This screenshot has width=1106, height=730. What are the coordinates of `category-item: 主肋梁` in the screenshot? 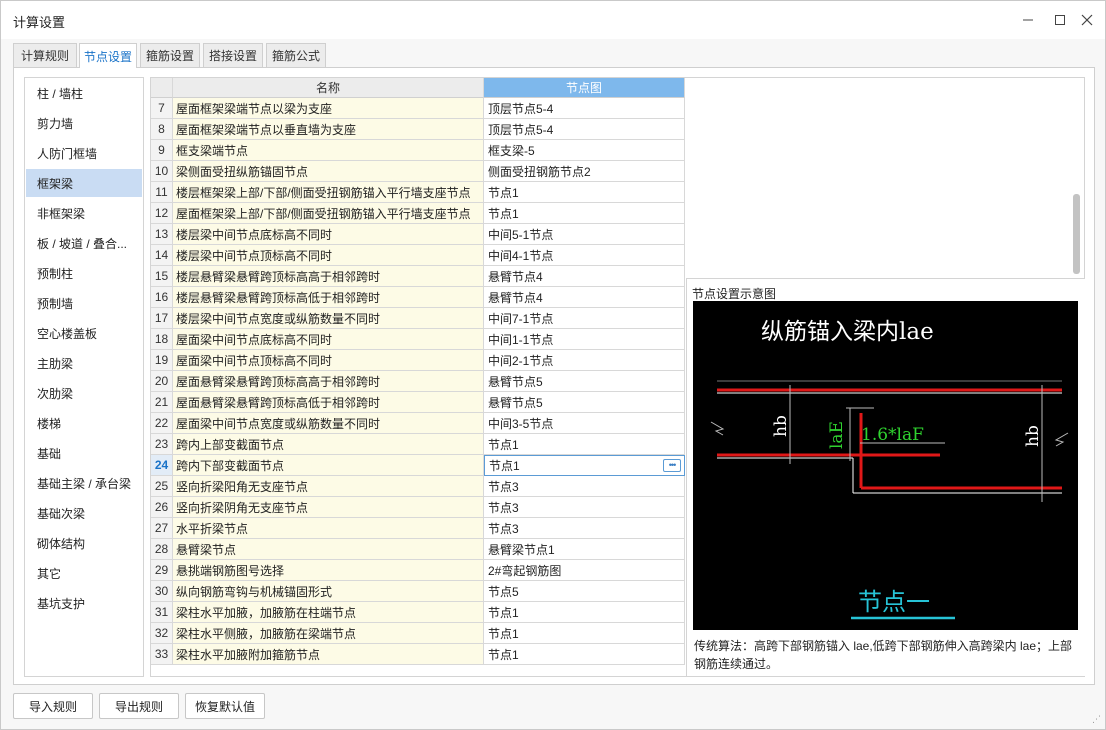 It's located at (84, 363).